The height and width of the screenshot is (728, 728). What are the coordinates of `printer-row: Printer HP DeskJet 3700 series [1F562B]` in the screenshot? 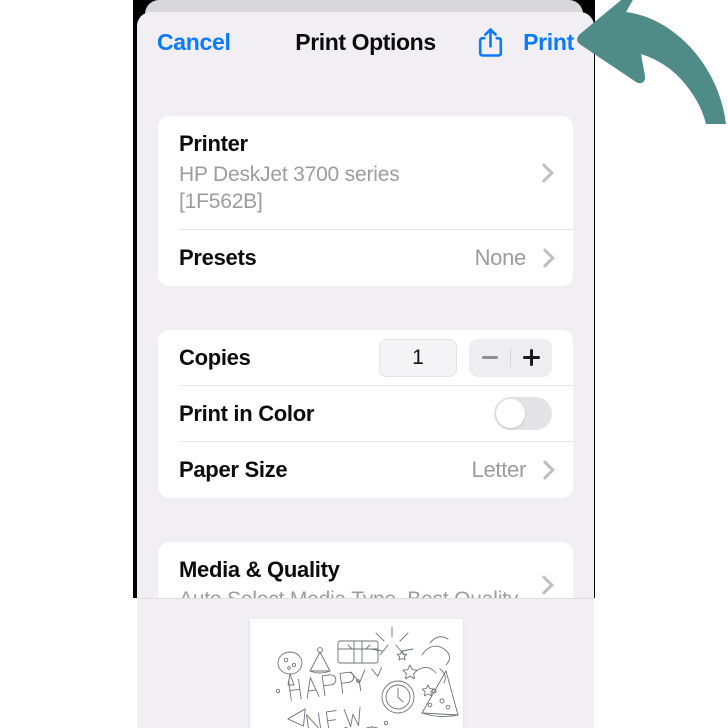 It's located at (365, 173).